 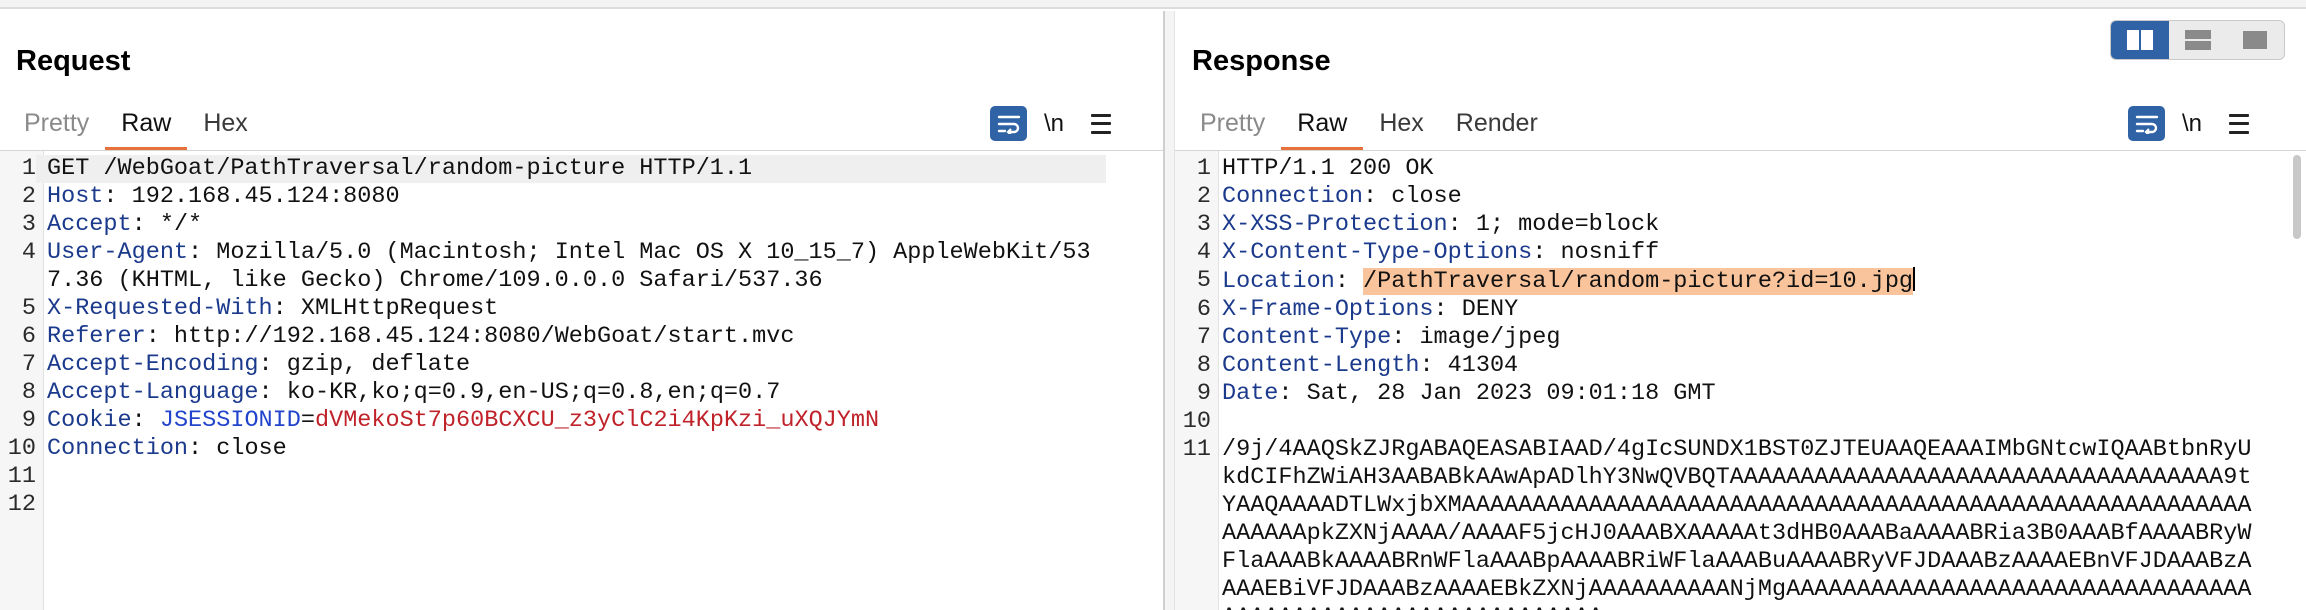 I want to click on response-scrollbar, so click(x=2297, y=197).